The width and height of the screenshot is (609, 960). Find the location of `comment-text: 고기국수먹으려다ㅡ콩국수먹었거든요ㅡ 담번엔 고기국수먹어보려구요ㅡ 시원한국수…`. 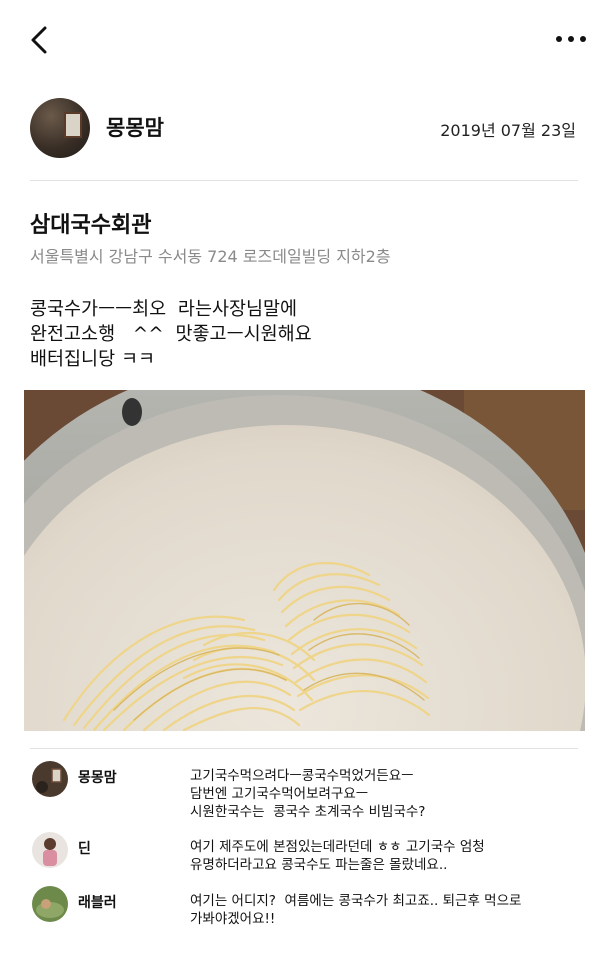

comment-text: 고기국수먹으려다ㅡ콩국수먹었거든요ㅡ 담번엔 고기국수먹어보려구요ㅡ 시원한국수… is located at coordinates (380, 794).